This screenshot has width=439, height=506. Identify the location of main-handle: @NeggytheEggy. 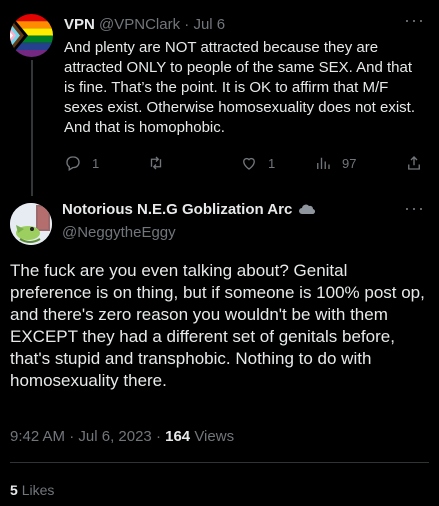
(119, 232).